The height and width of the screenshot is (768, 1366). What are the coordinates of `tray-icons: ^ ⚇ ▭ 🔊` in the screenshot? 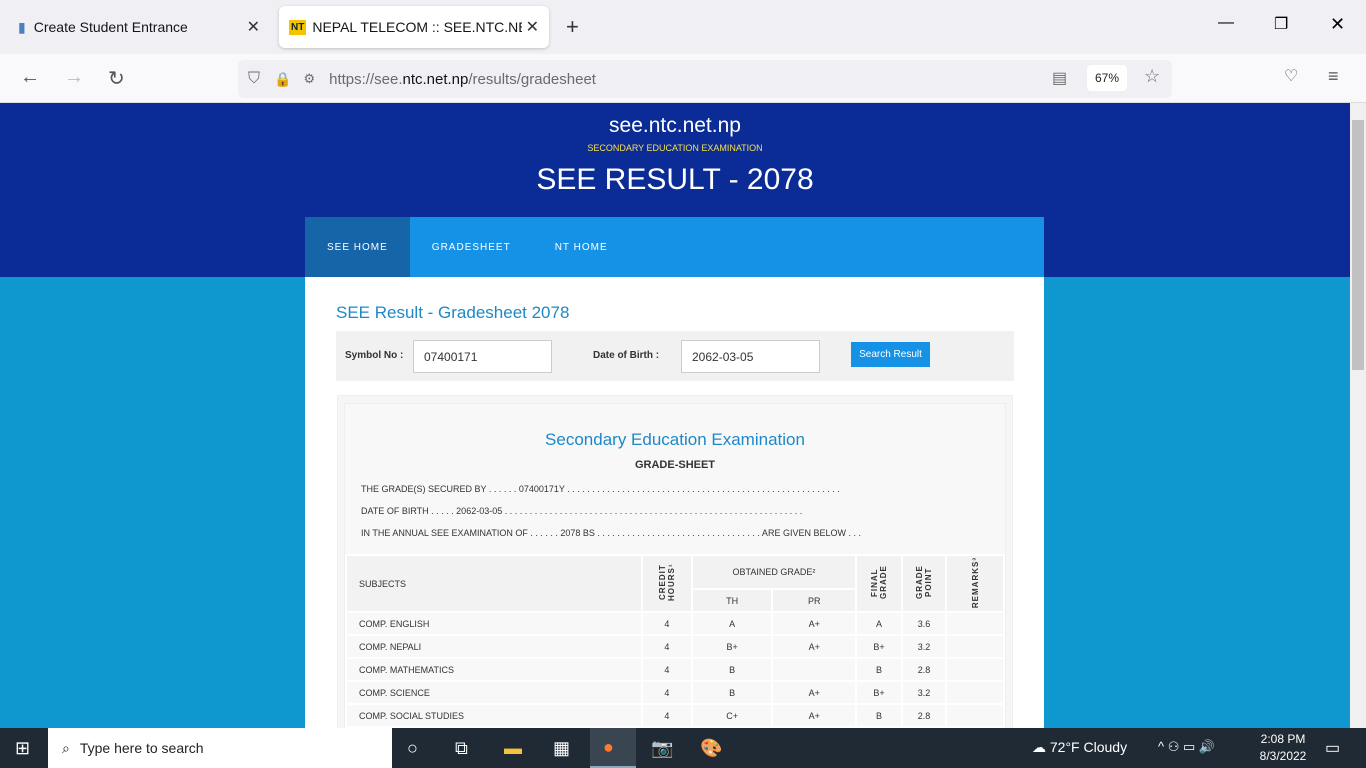 It's located at (1186, 747).